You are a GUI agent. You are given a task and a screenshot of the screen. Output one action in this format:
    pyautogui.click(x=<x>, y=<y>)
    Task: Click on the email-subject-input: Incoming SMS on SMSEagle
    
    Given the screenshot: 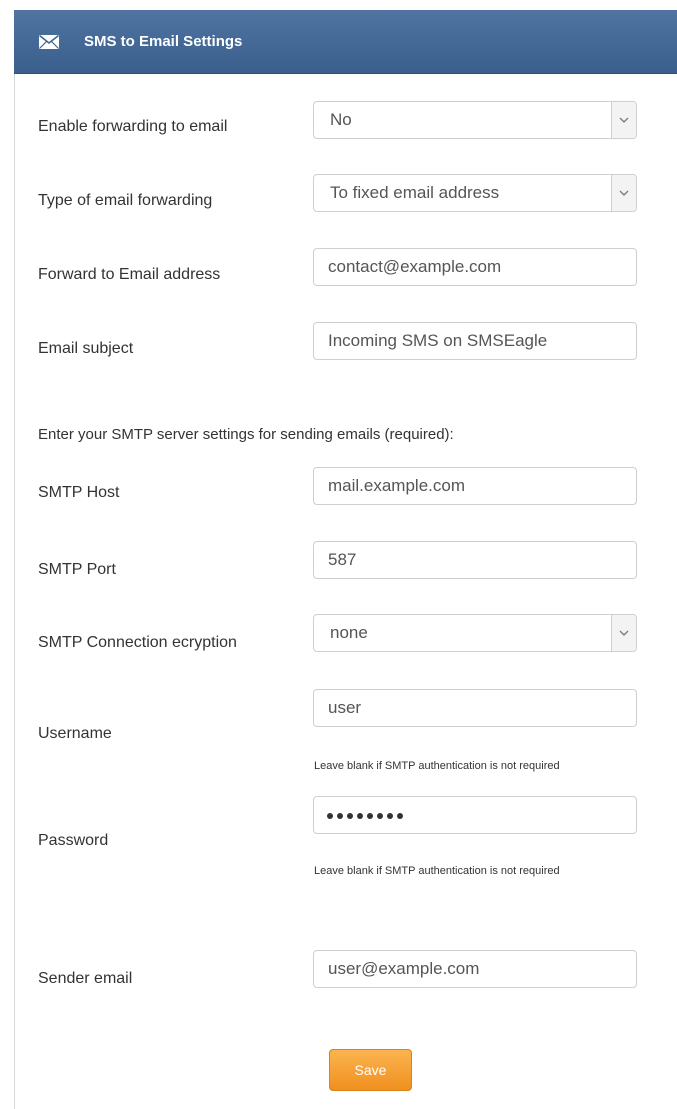 What is the action you would take?
    pyautogui.click(x=475, y=341)
    